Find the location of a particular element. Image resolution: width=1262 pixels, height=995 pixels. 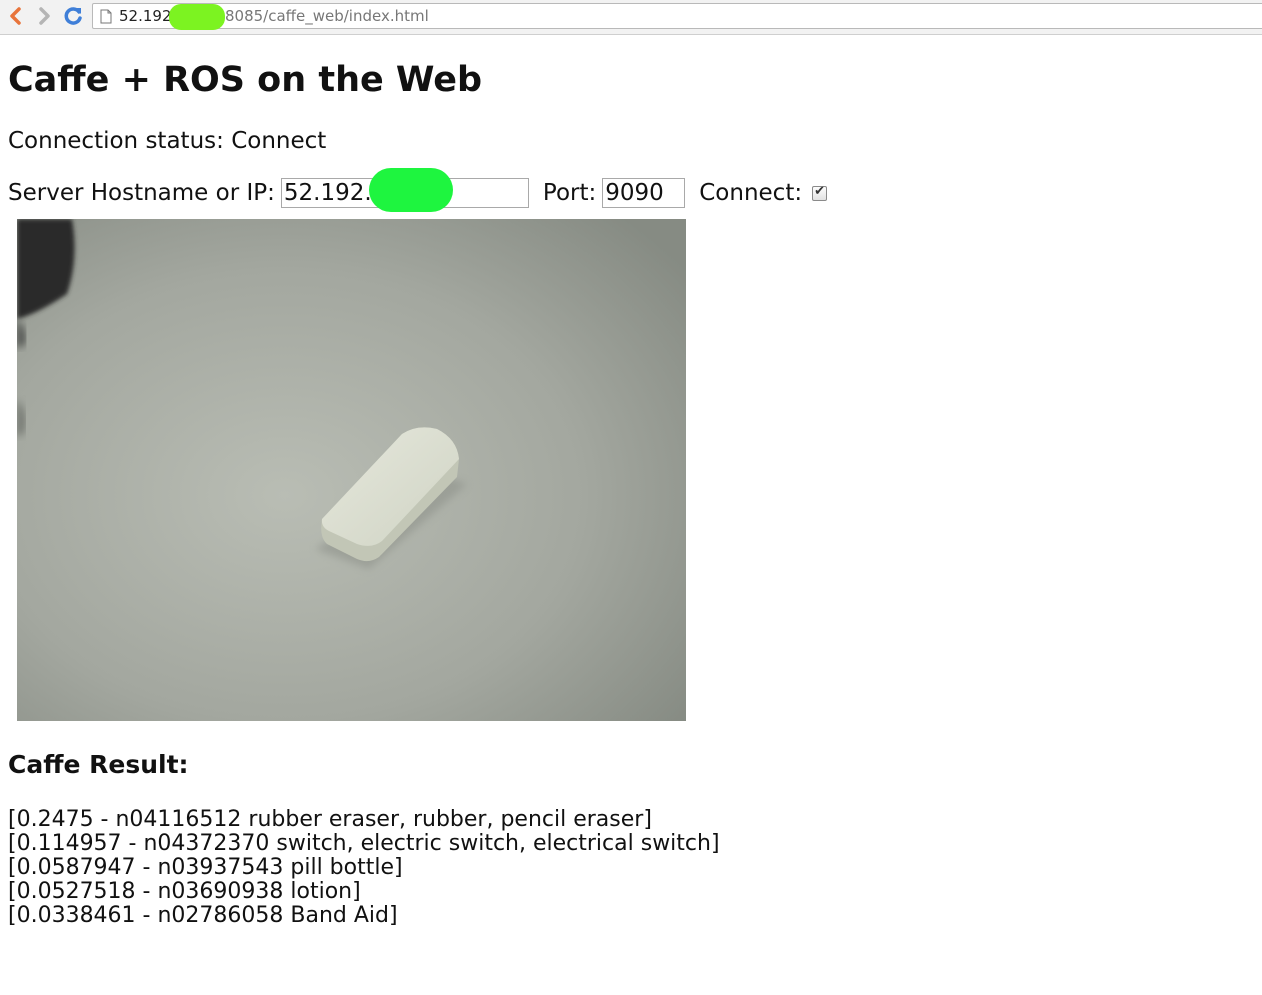

forward-button is located at coordinates (45, 16).